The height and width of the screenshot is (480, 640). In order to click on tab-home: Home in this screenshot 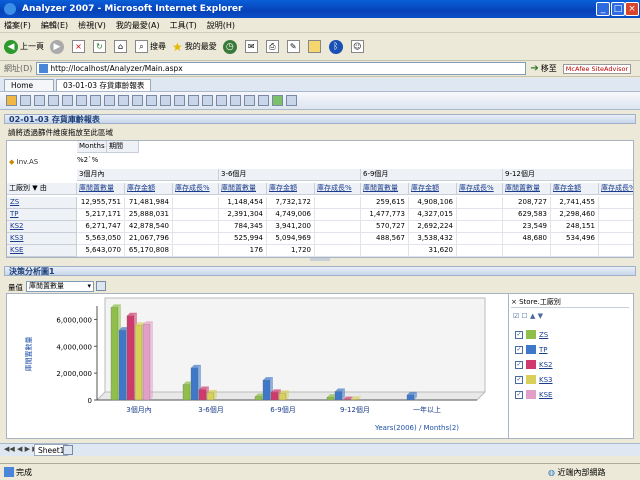, I will do `click(29, 85)`.